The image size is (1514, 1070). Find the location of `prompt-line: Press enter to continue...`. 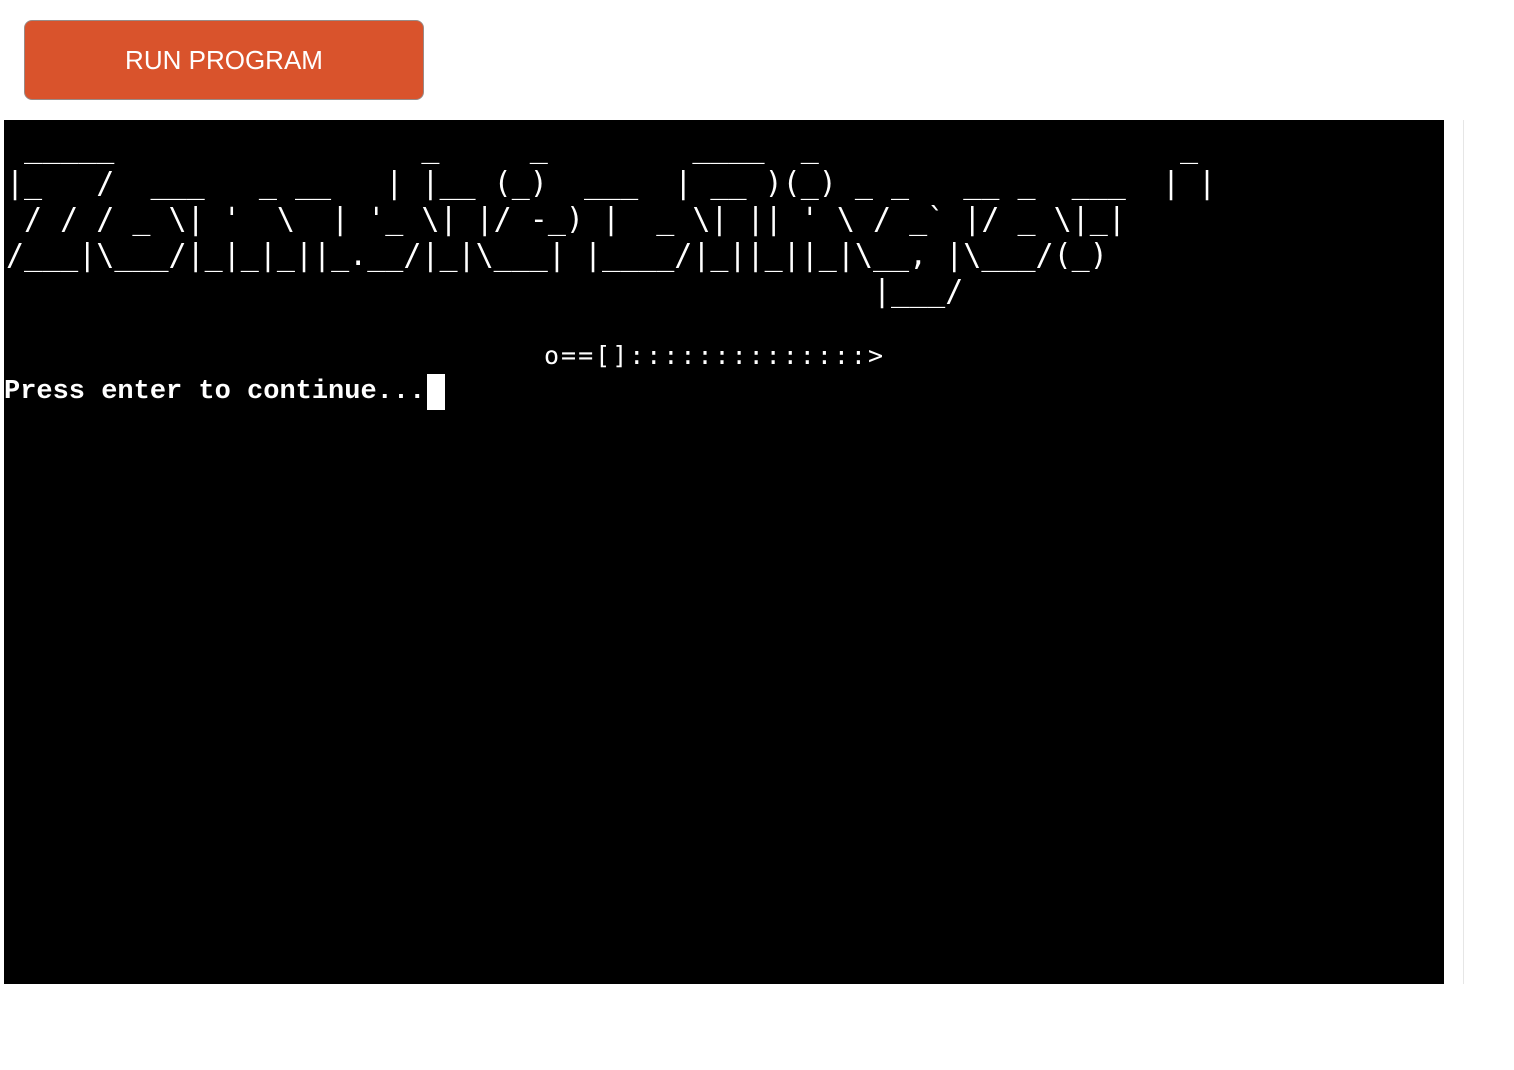

prompt-line: Press enter to continue... is located at coordinates (225, 392).